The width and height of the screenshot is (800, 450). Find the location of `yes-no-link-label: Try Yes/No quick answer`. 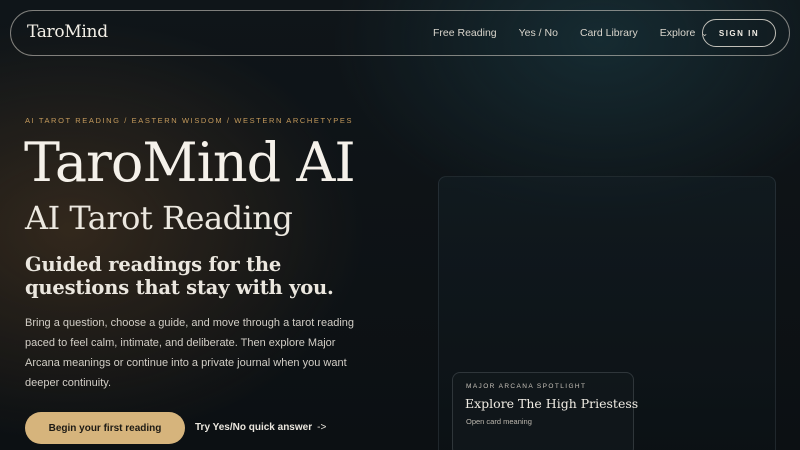

yes-no-link-label: Try Yes/No quick answer is located at coordinates (254, 427).